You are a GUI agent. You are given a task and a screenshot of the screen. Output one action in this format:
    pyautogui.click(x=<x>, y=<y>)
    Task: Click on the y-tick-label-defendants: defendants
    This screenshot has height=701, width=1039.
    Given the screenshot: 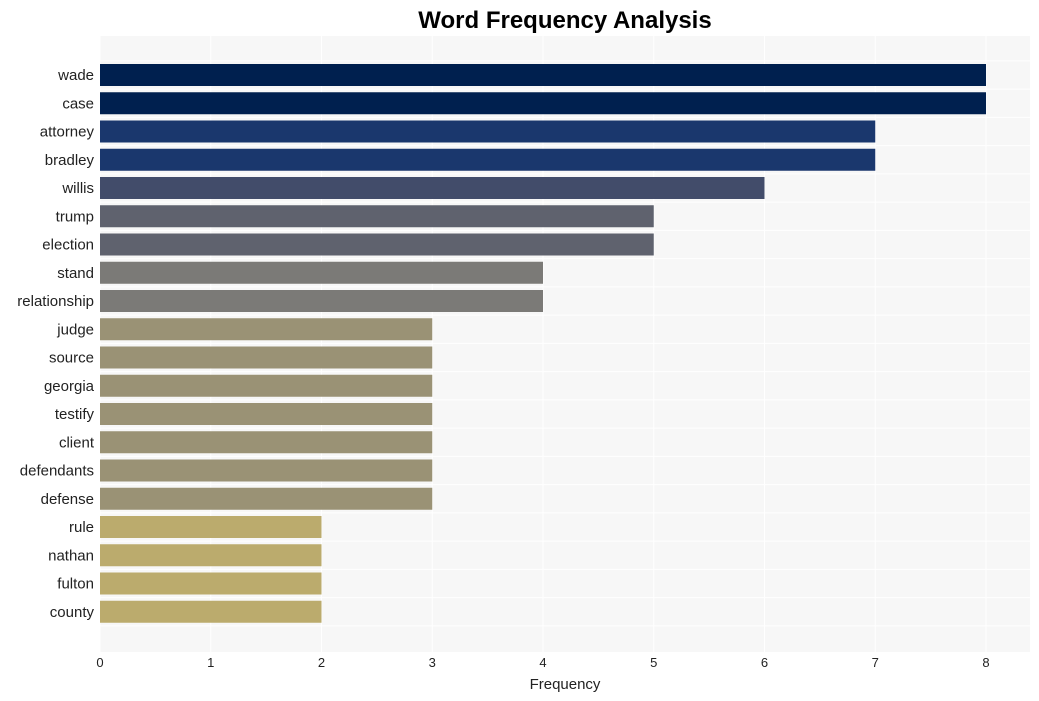 What is the action you would take?
    pyautogui.click(x=57, y=471)
    